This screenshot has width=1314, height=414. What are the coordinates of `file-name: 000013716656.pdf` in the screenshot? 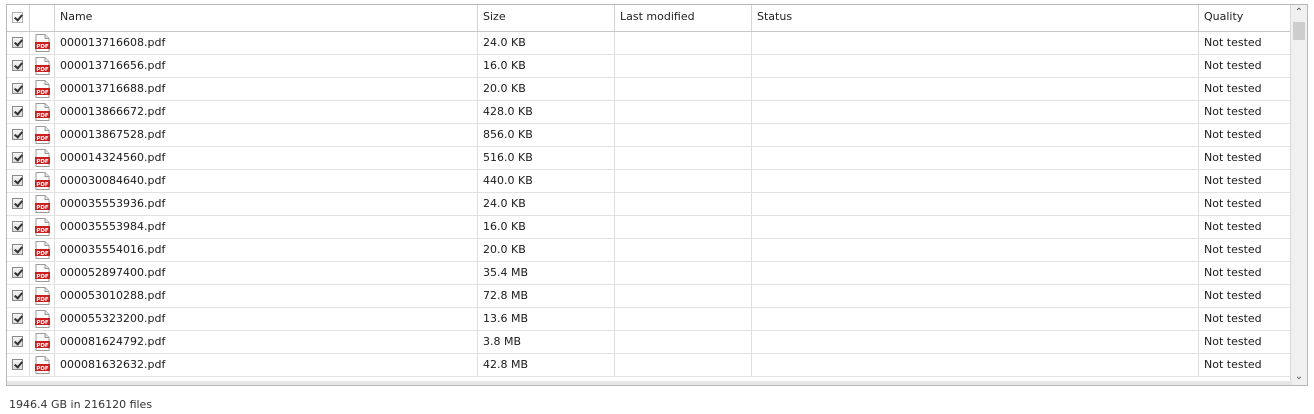 It's located at (266, 66).